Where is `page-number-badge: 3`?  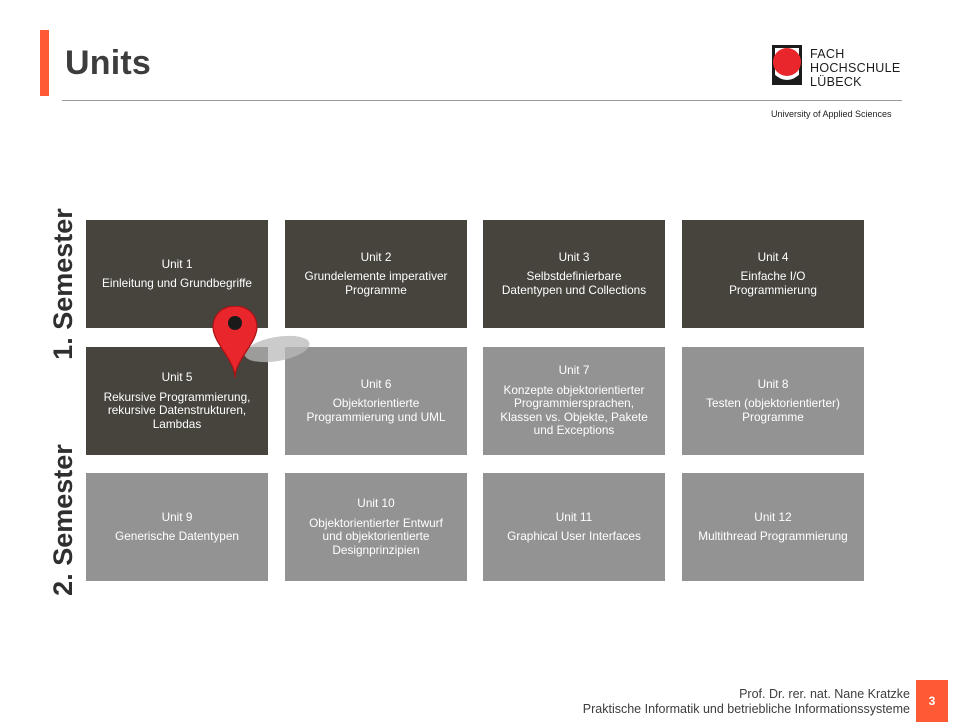 page-number-badge: 3 is located at coordinates (932, 701).